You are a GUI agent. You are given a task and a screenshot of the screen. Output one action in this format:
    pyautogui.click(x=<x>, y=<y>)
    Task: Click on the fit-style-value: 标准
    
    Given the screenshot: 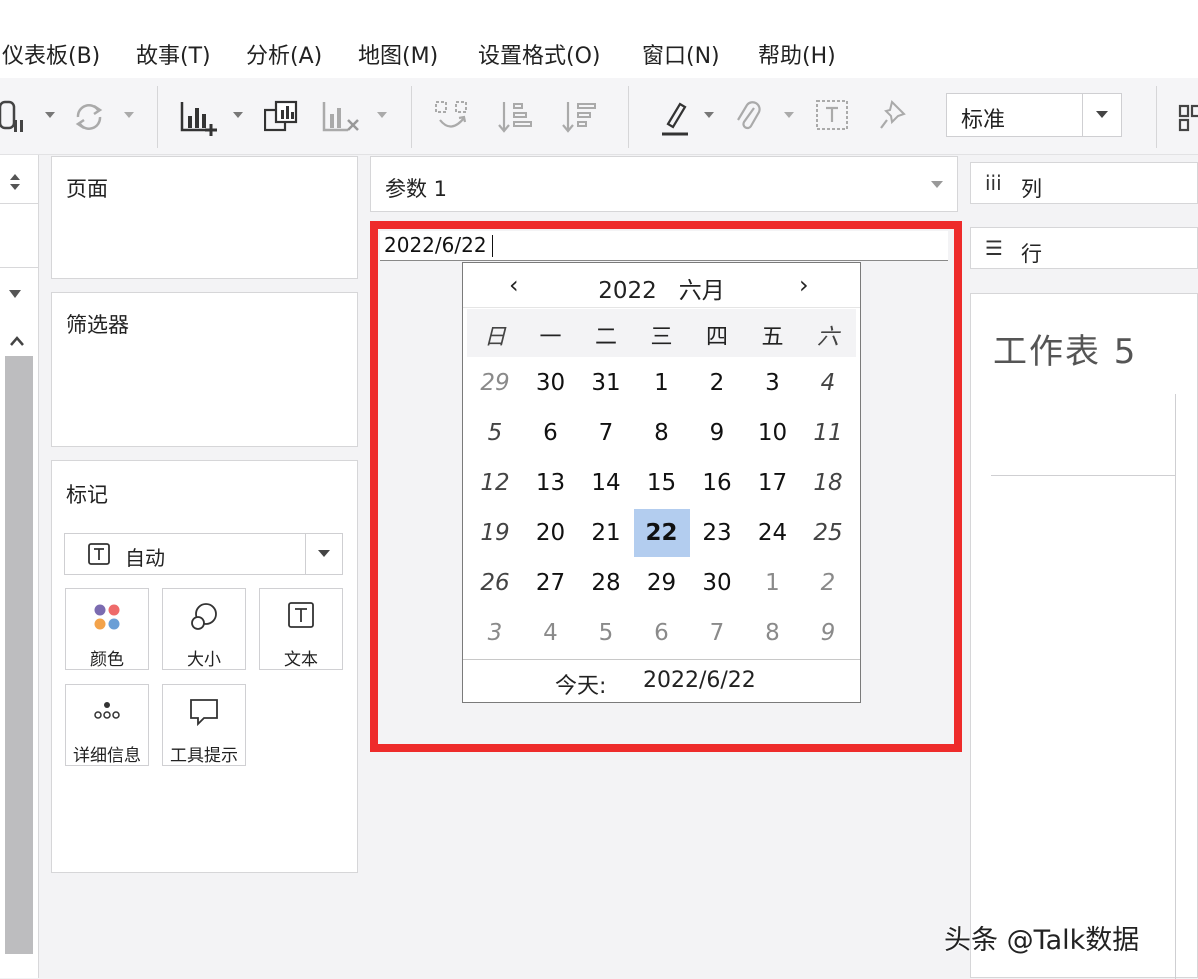 What is the action you would take?
    pyautogui.click(x=983, y=120)
    